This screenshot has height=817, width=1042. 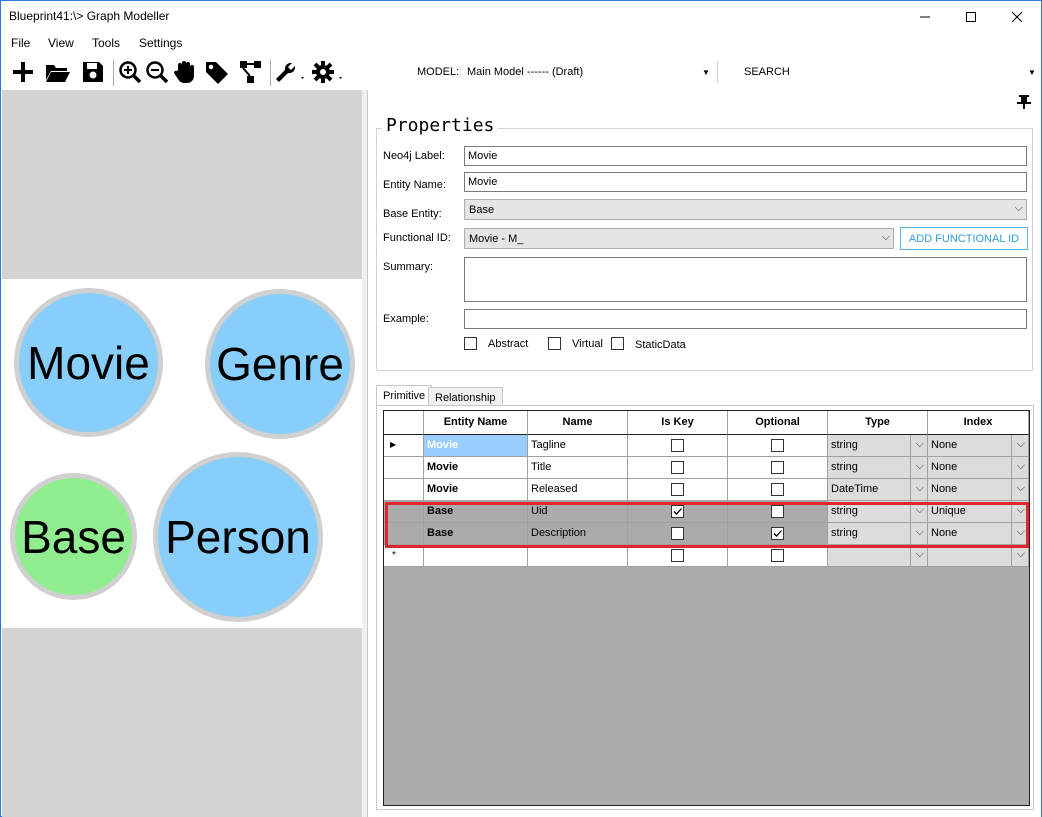 What do you see at coordinates (251, 72) in the screenshot?
I see `hierarchy-icon` at bounding box center [251, 72].